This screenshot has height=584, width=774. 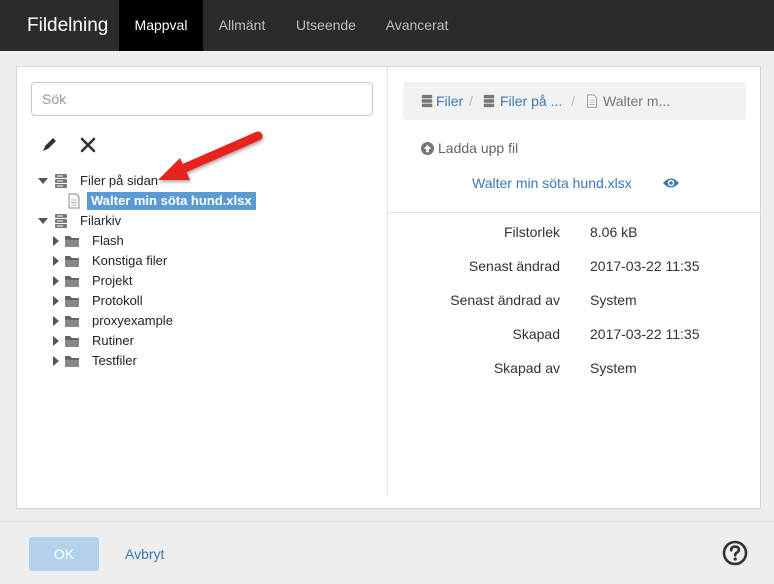 What do you see at coordinates (117, 301) in the screenshot?
I see `tree-label: Protokoll` at bounding box center [117, 301].